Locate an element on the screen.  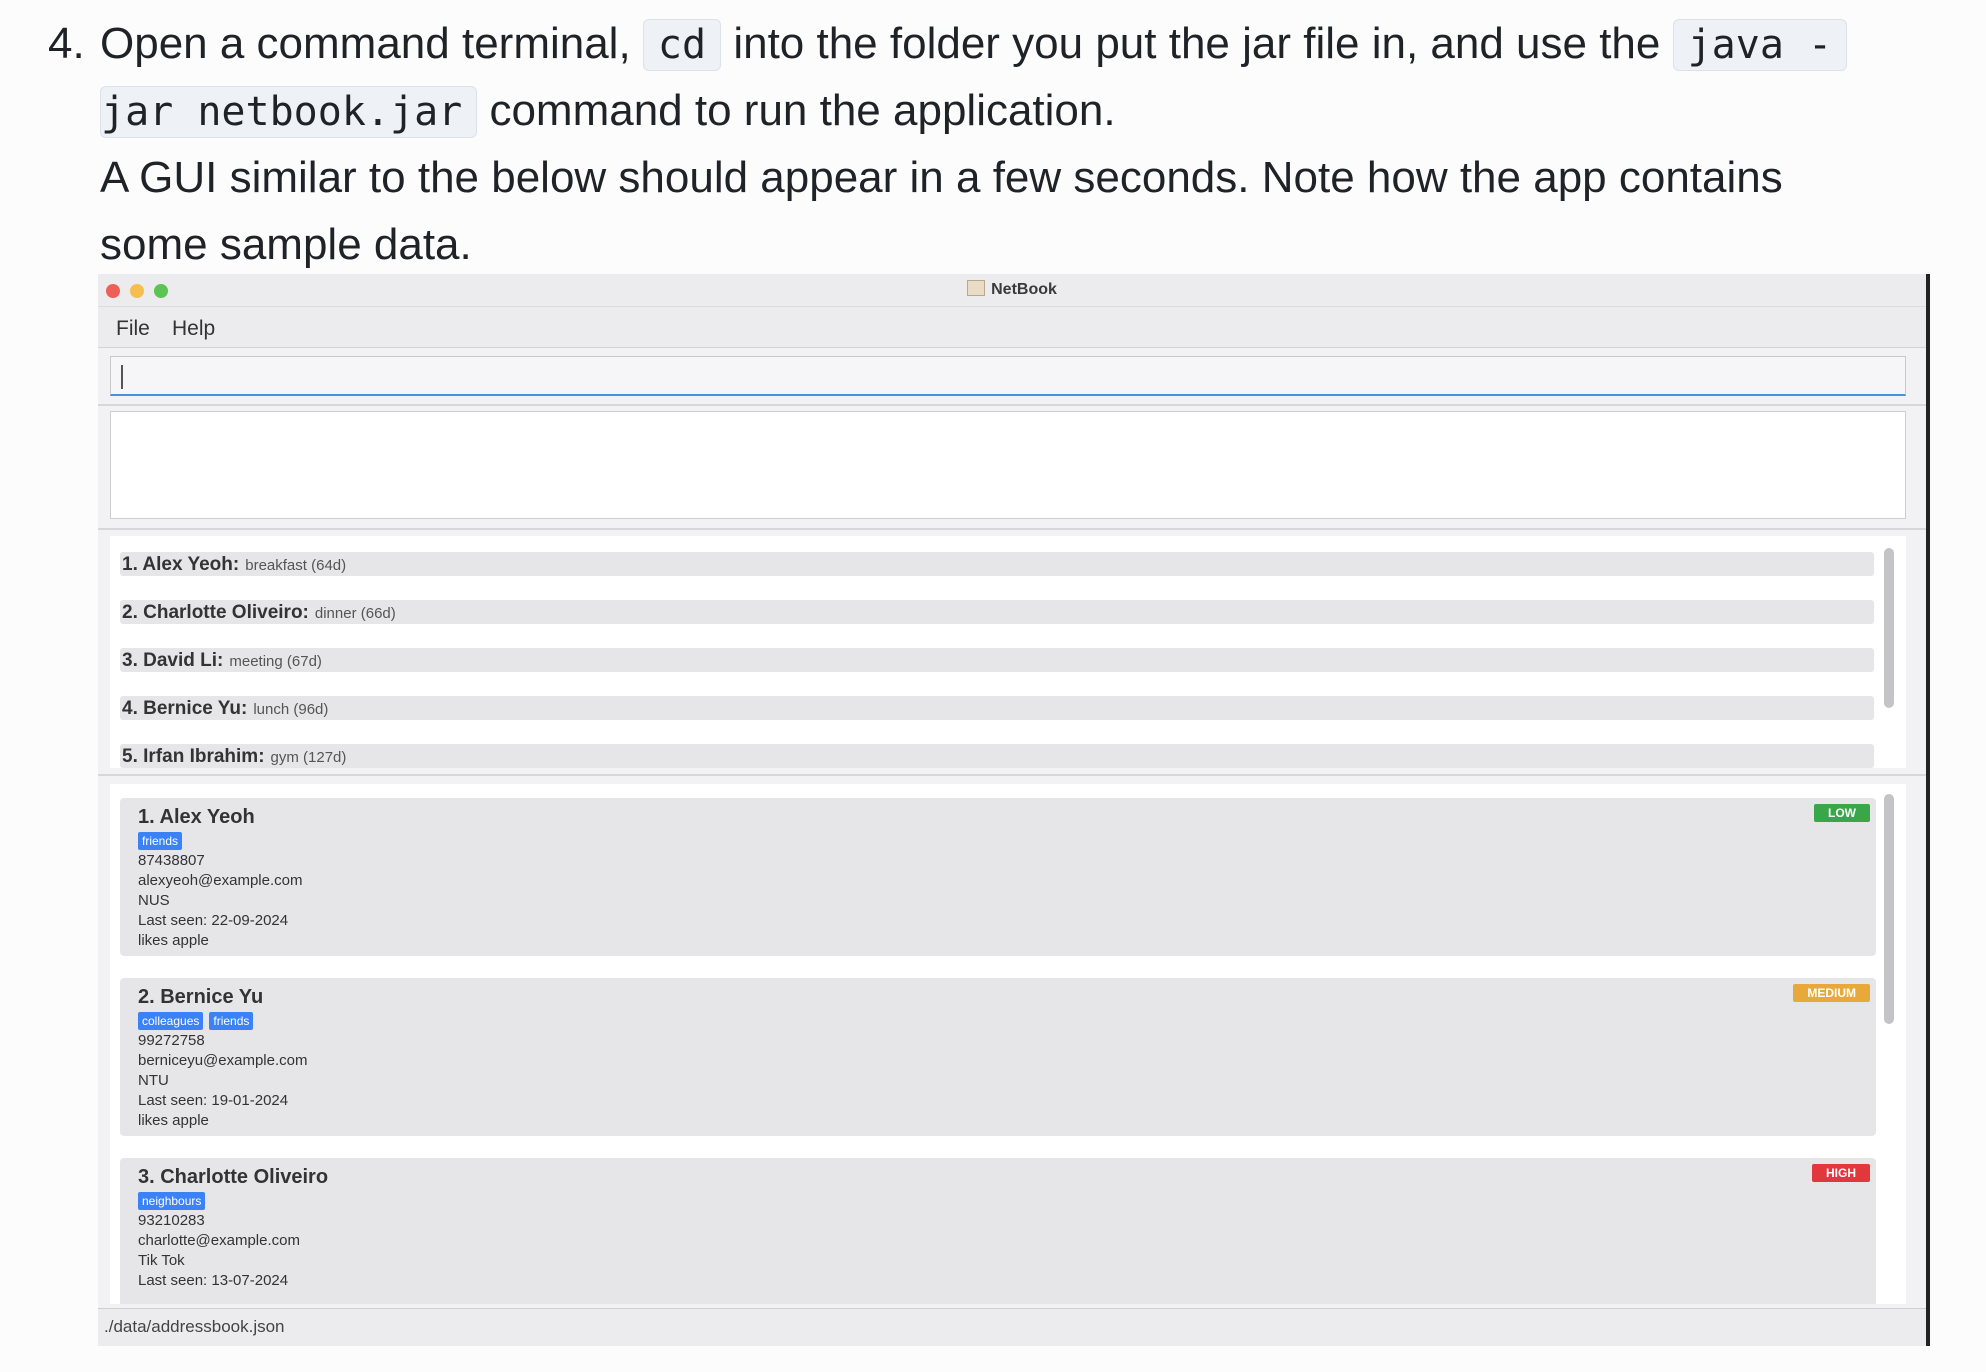
person-organization: NUS is located at coordinates (154, 900).